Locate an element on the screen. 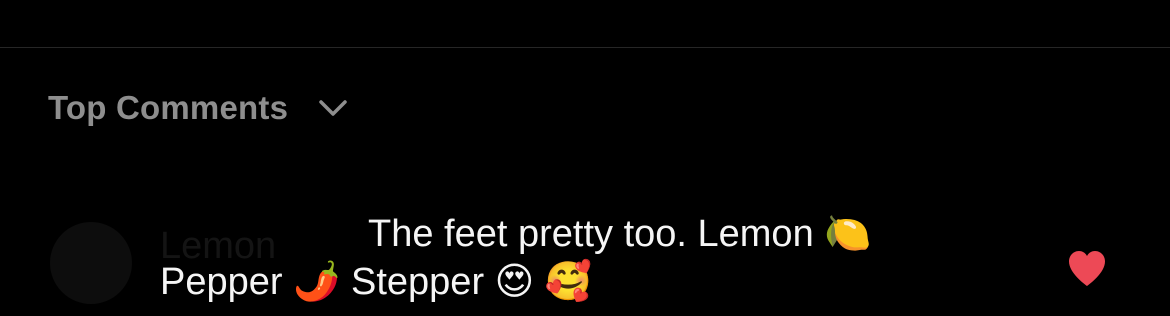 Image resolution: width=1170 pixels, height=316 pixels. chevron-down-icon is located at coordinates (333, 108).